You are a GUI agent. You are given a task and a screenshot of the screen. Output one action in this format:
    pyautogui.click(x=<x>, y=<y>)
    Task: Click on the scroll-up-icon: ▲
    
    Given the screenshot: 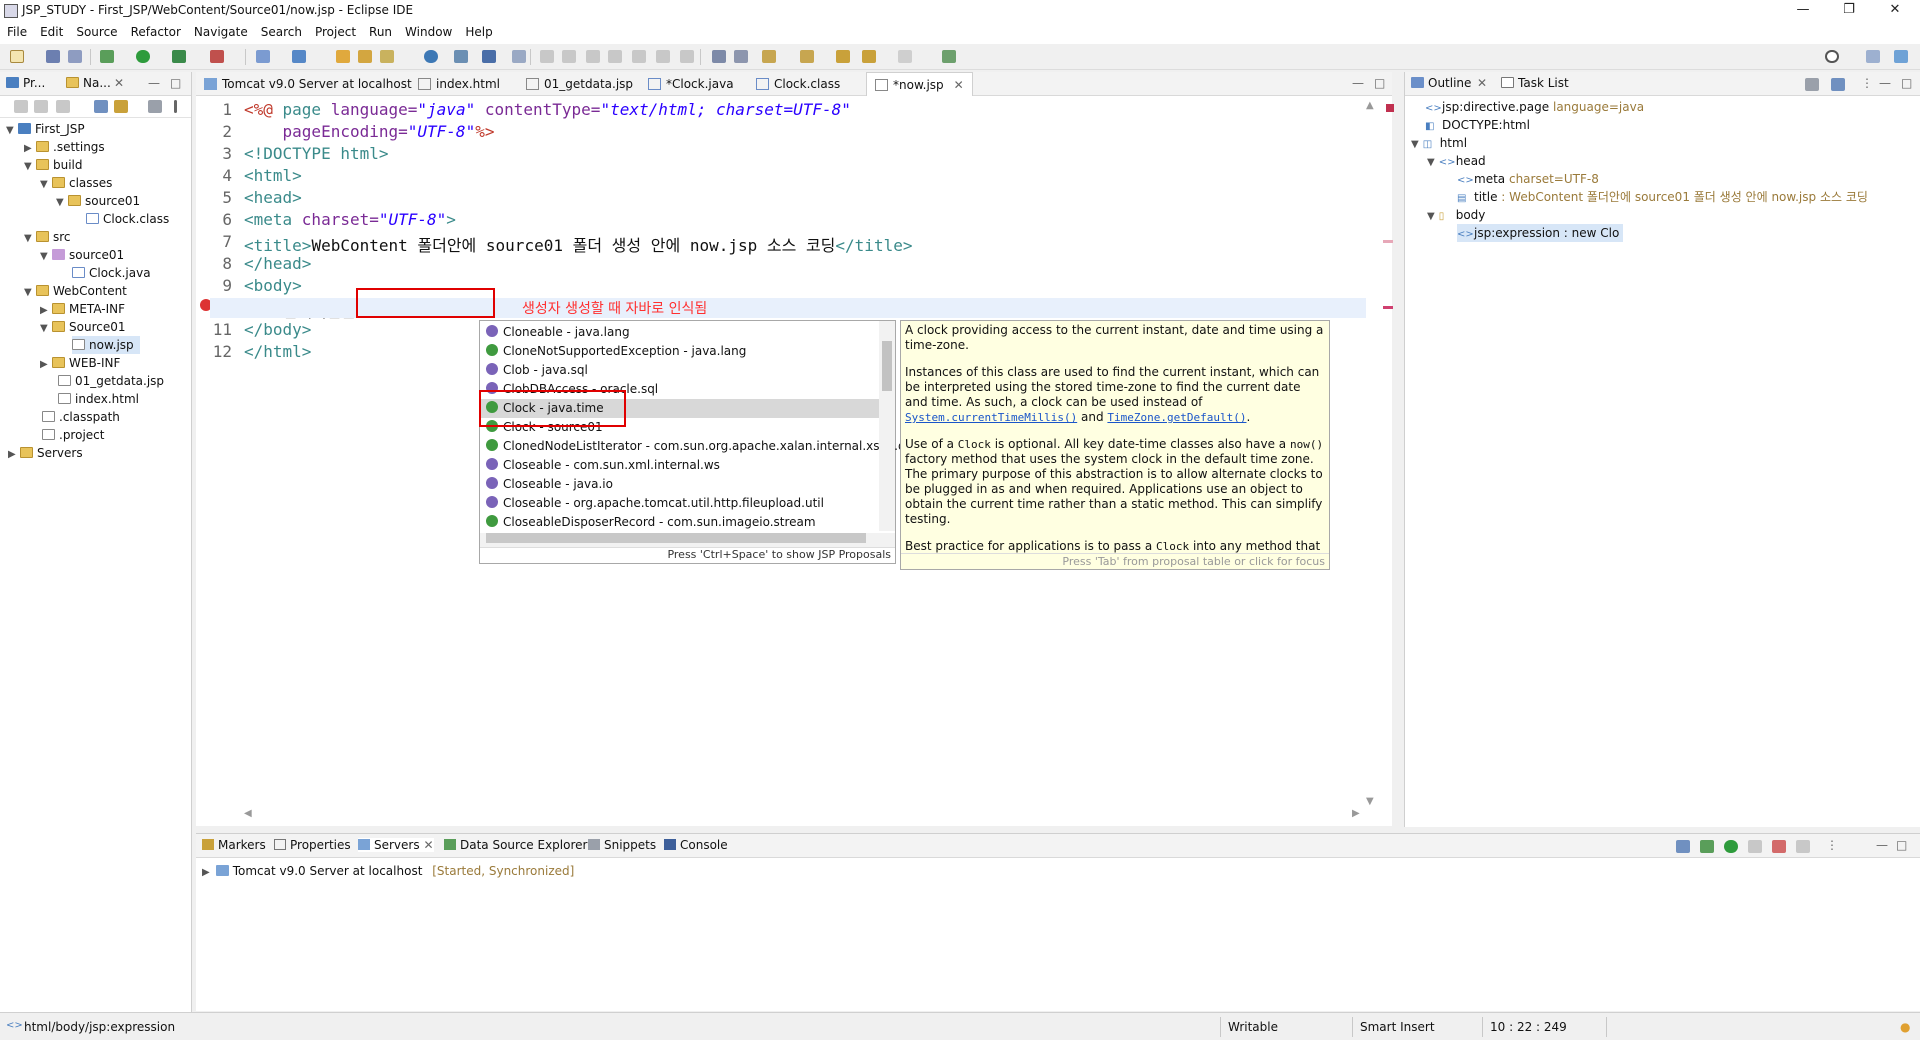 What is the action you would take?
    pyautogui.click(x=1370, y=105)
    